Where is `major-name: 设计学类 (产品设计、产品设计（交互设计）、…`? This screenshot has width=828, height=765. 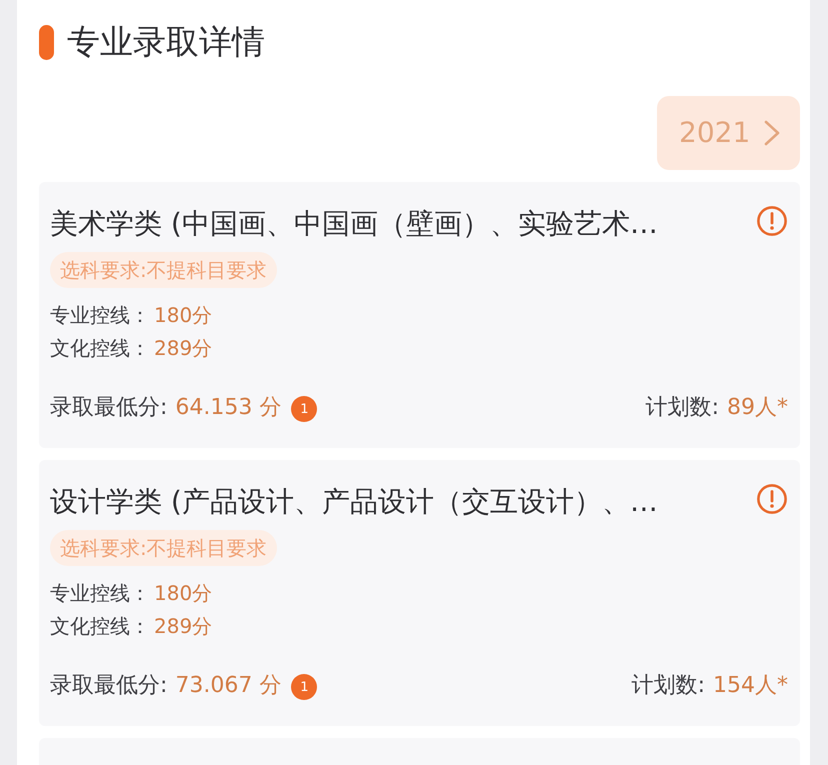
major-name: 设计学类 (产品设计、产品设计（交互设计）、… is located at coordinates (354, 502).